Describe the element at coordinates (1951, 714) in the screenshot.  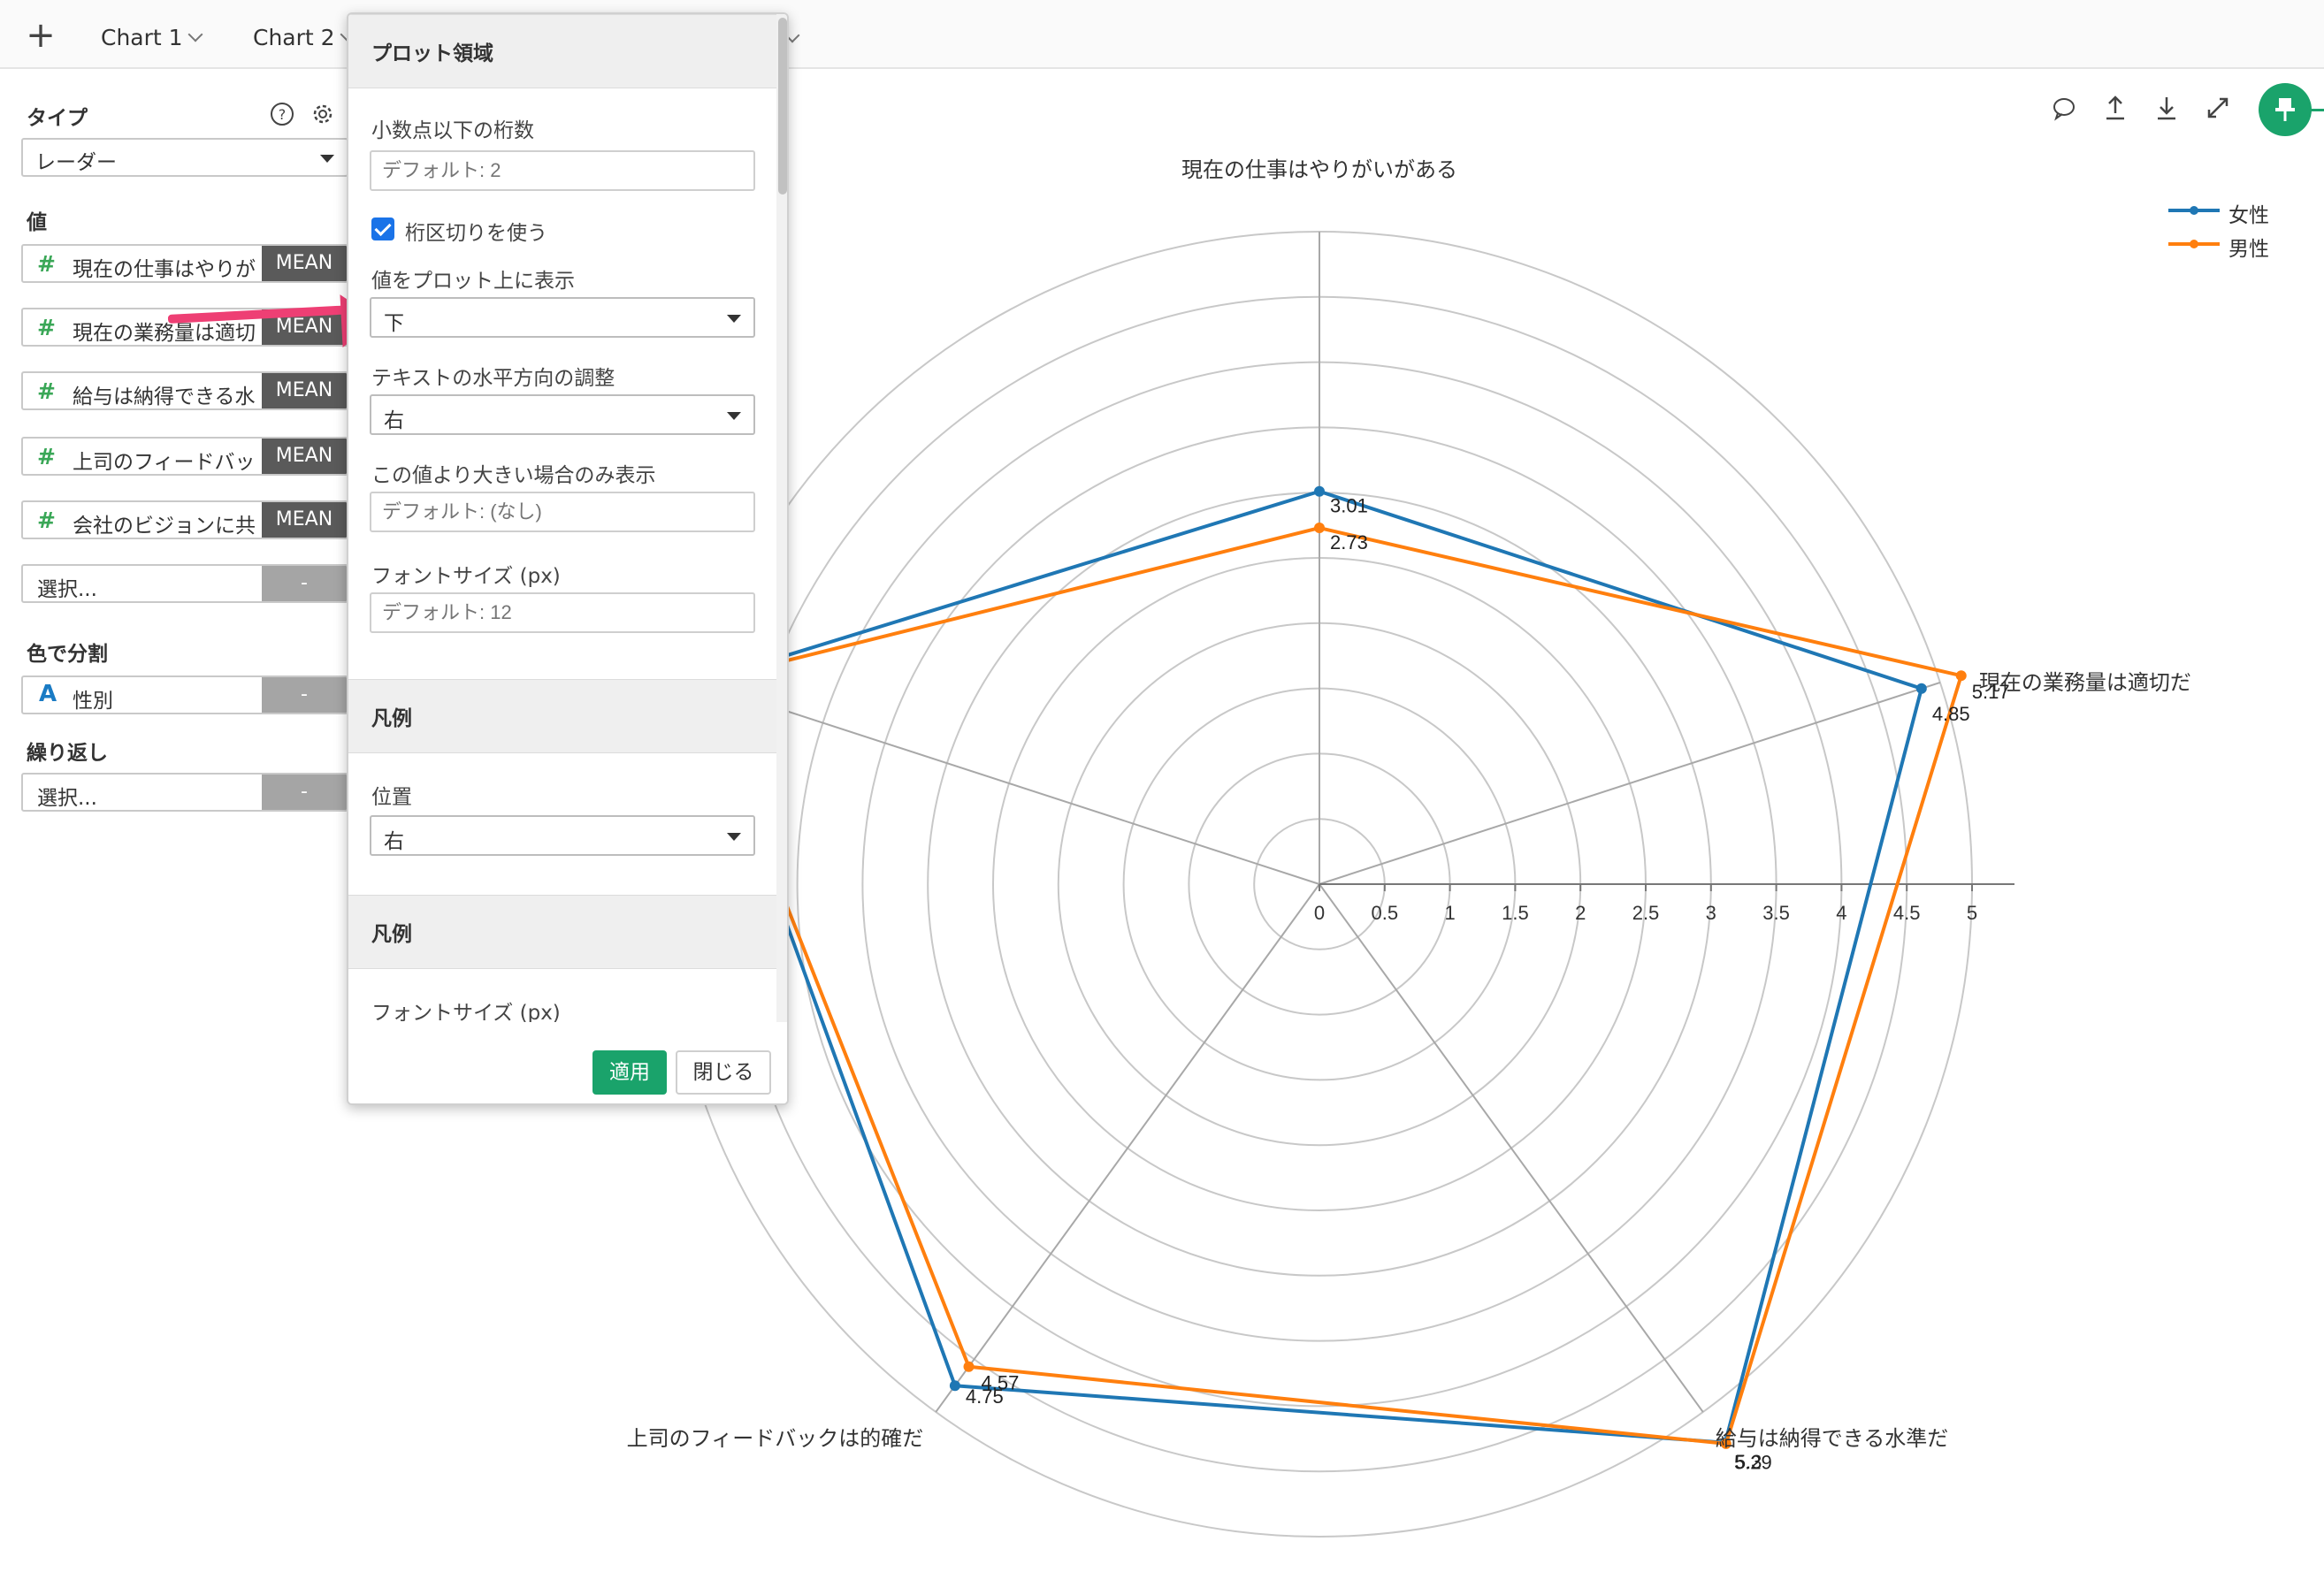
I see `data-label: 4.85` at that location.